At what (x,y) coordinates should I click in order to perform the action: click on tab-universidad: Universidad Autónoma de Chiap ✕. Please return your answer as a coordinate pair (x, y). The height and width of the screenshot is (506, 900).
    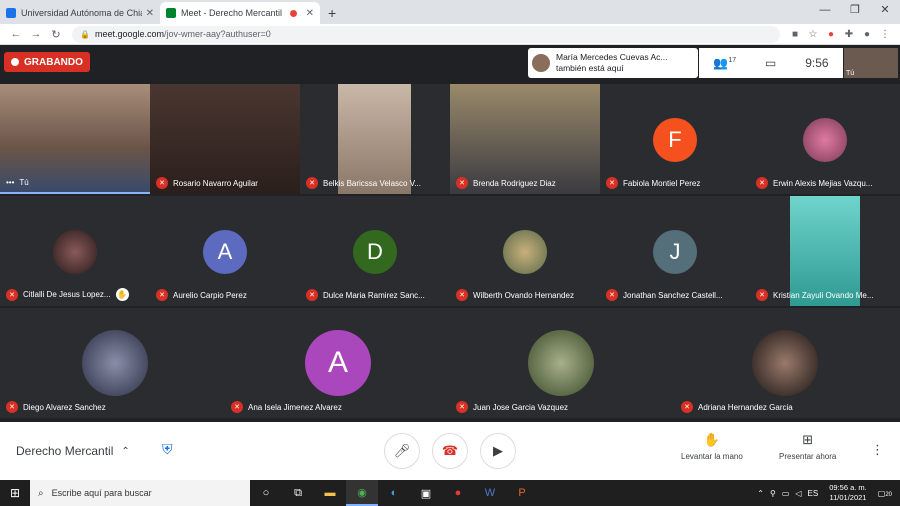
    Looking at the image, I should click on (80, 13).